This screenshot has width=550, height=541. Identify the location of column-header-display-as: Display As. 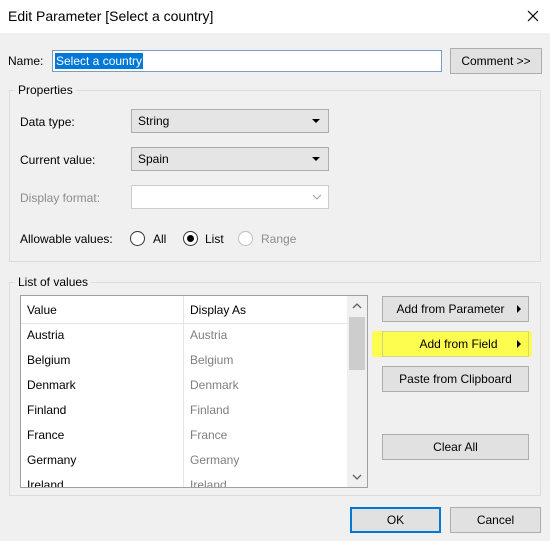
(218, 310).